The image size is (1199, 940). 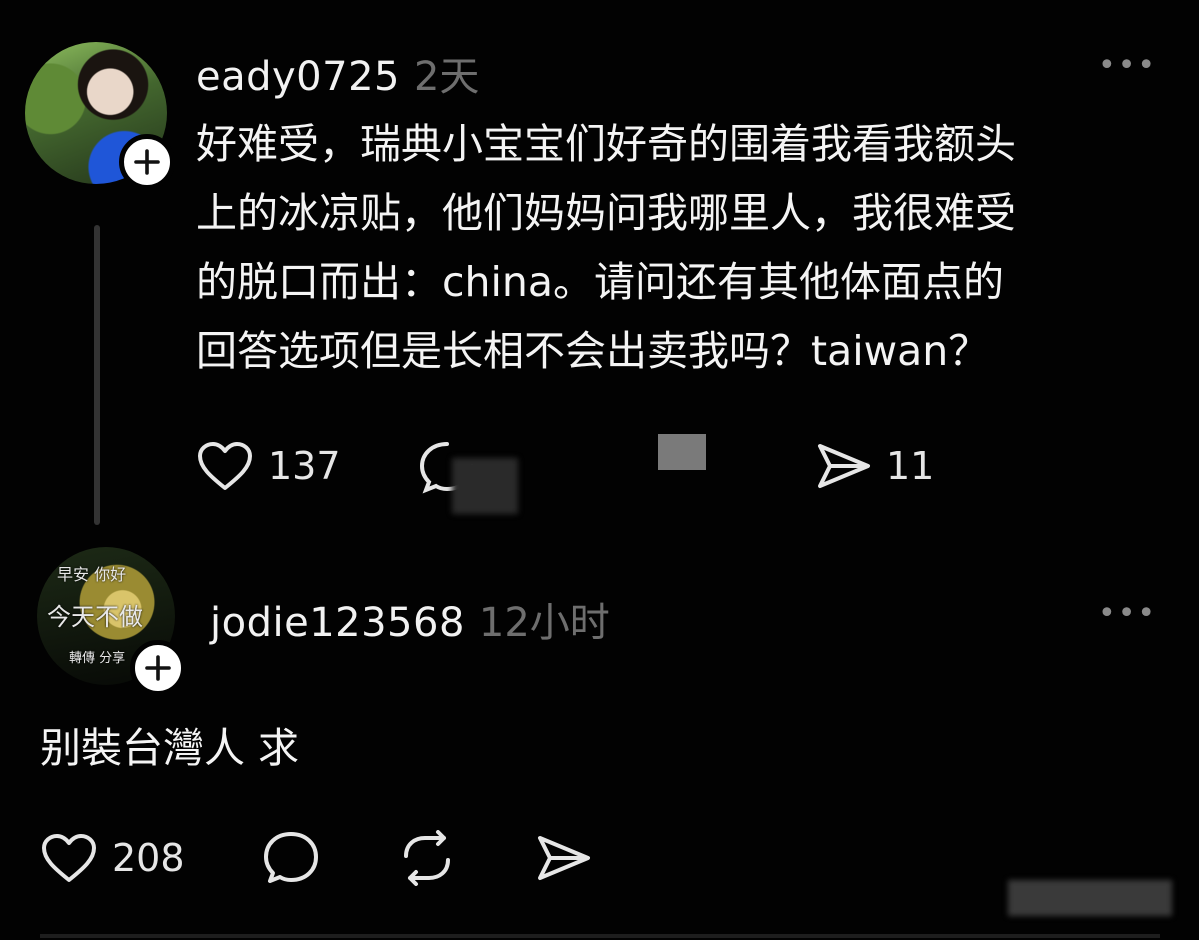 I want to click on repost-button, so click(x=427, y=860).